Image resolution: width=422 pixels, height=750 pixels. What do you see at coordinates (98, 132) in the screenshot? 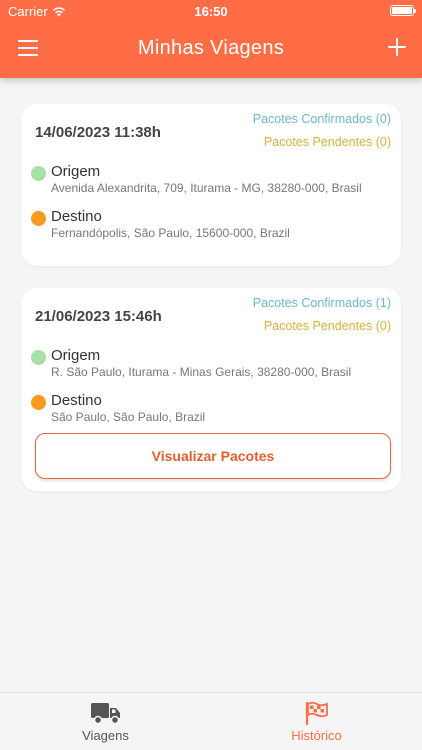
I see `trip-date: 14/06/2023 11:38h` at bounding box center [98, 132].